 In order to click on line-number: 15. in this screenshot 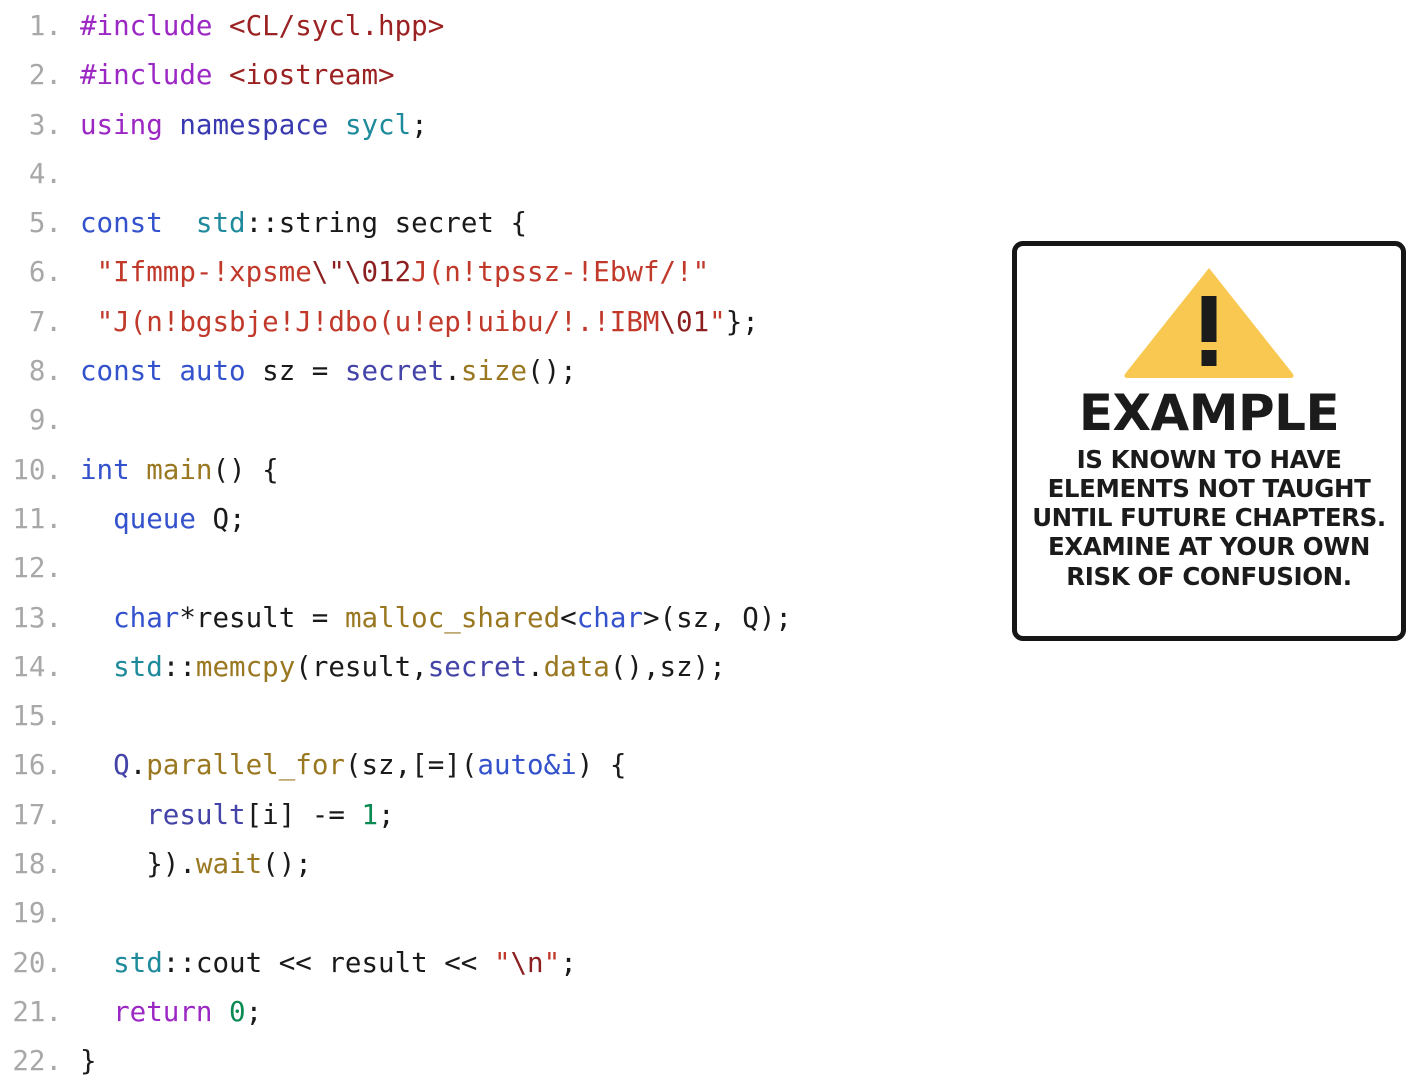, I will do `click(37, 716)`.